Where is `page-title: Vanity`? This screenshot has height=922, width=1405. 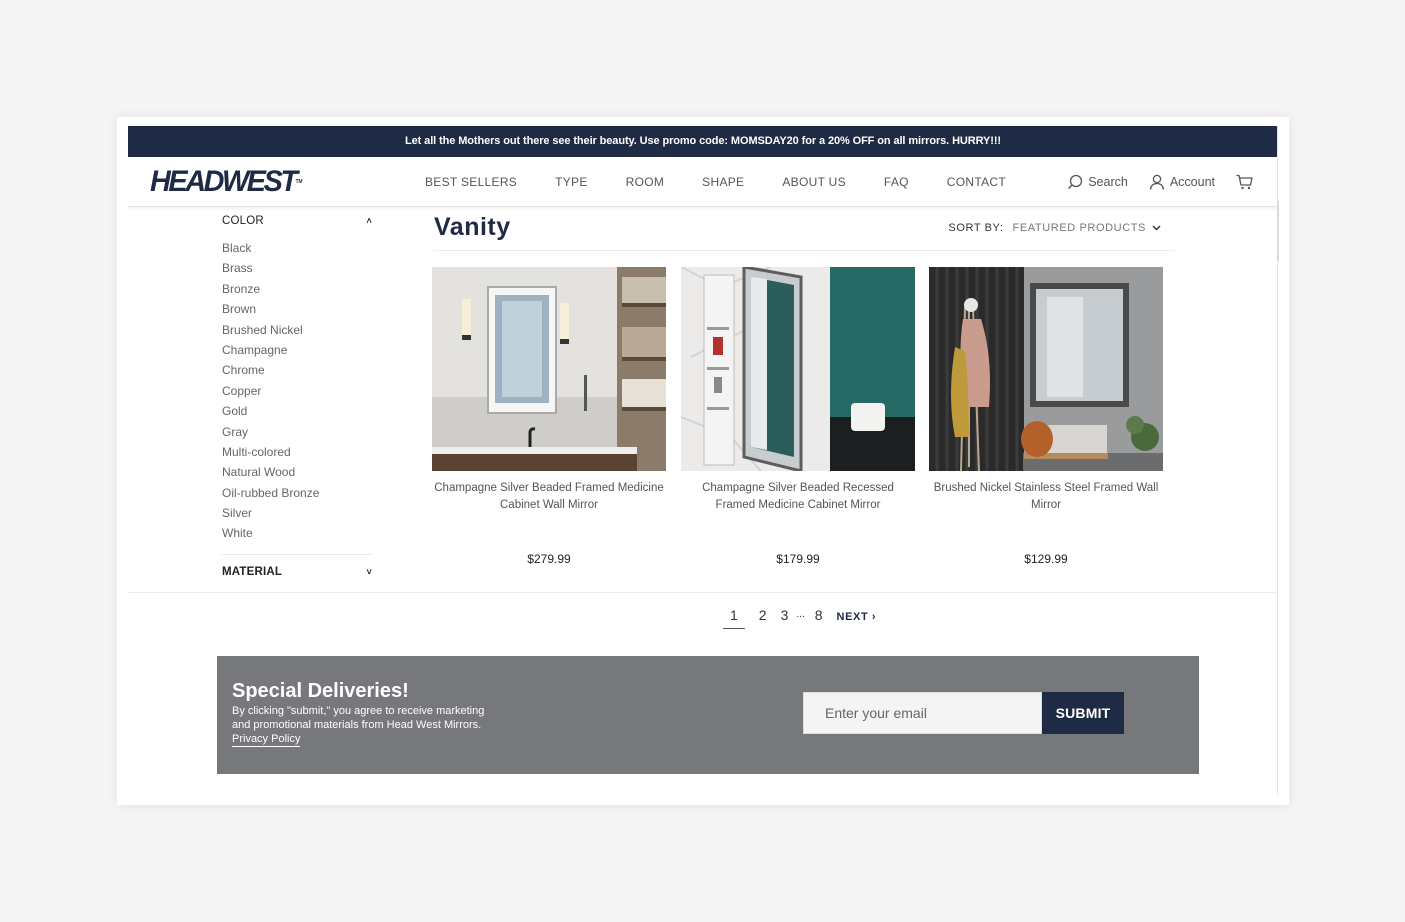
page-title: Vanity is located at coordinates (472, 227).